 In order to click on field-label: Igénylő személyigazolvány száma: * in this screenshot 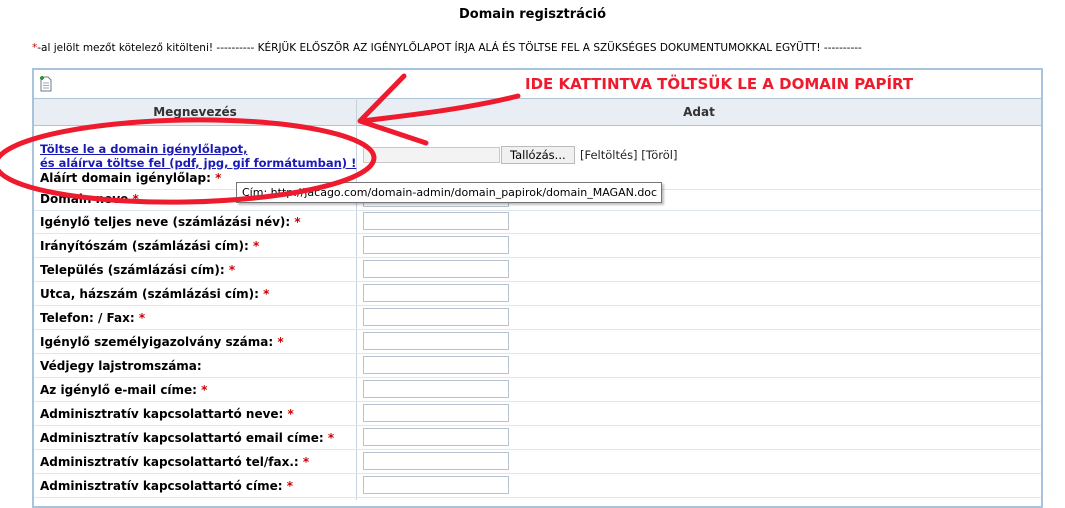, I will do `click(162, 342)`.